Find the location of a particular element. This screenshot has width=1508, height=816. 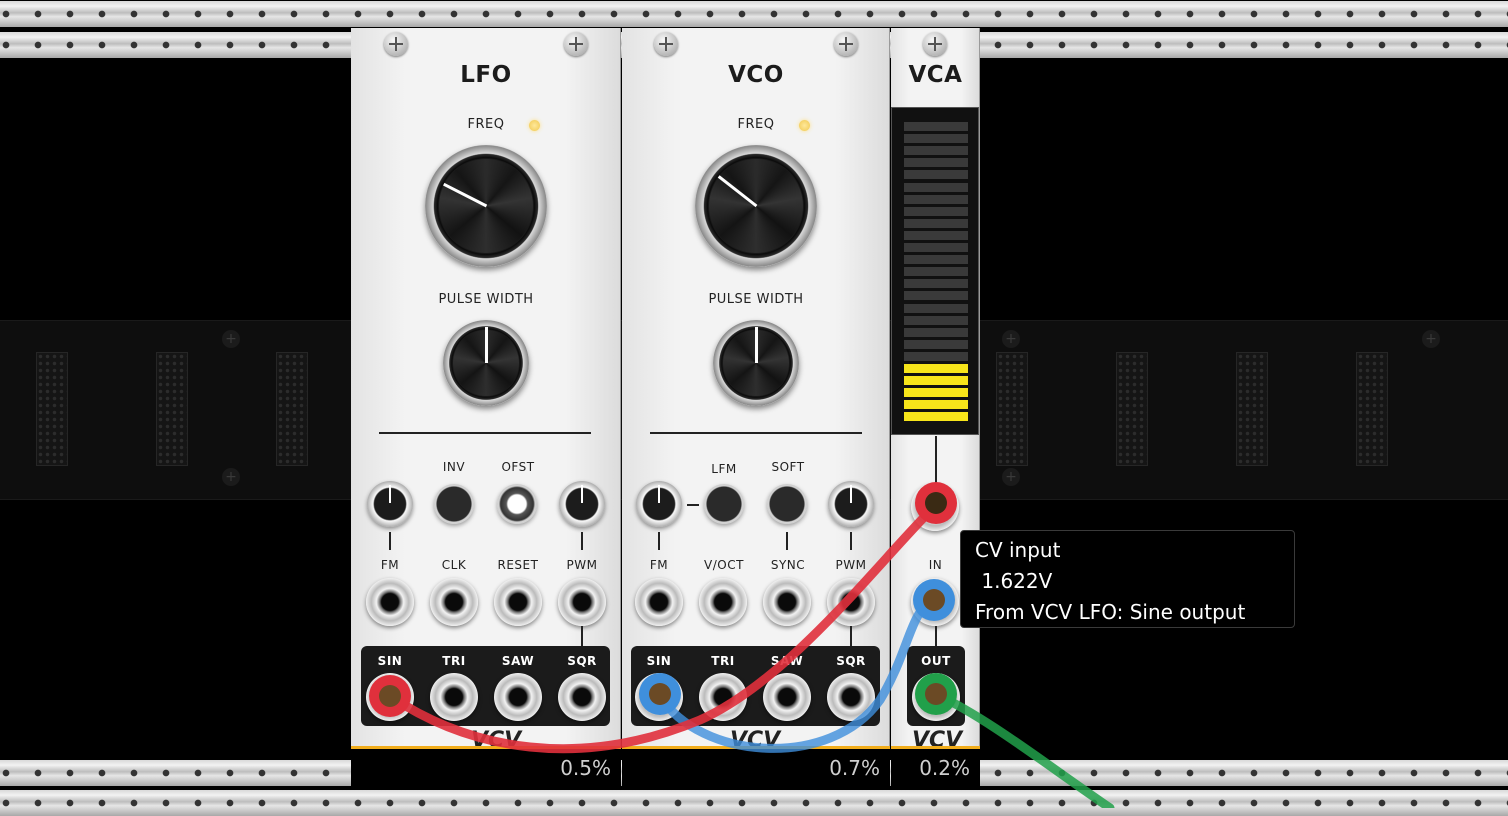

voct-input-jack is located at coordinates (723, 602).